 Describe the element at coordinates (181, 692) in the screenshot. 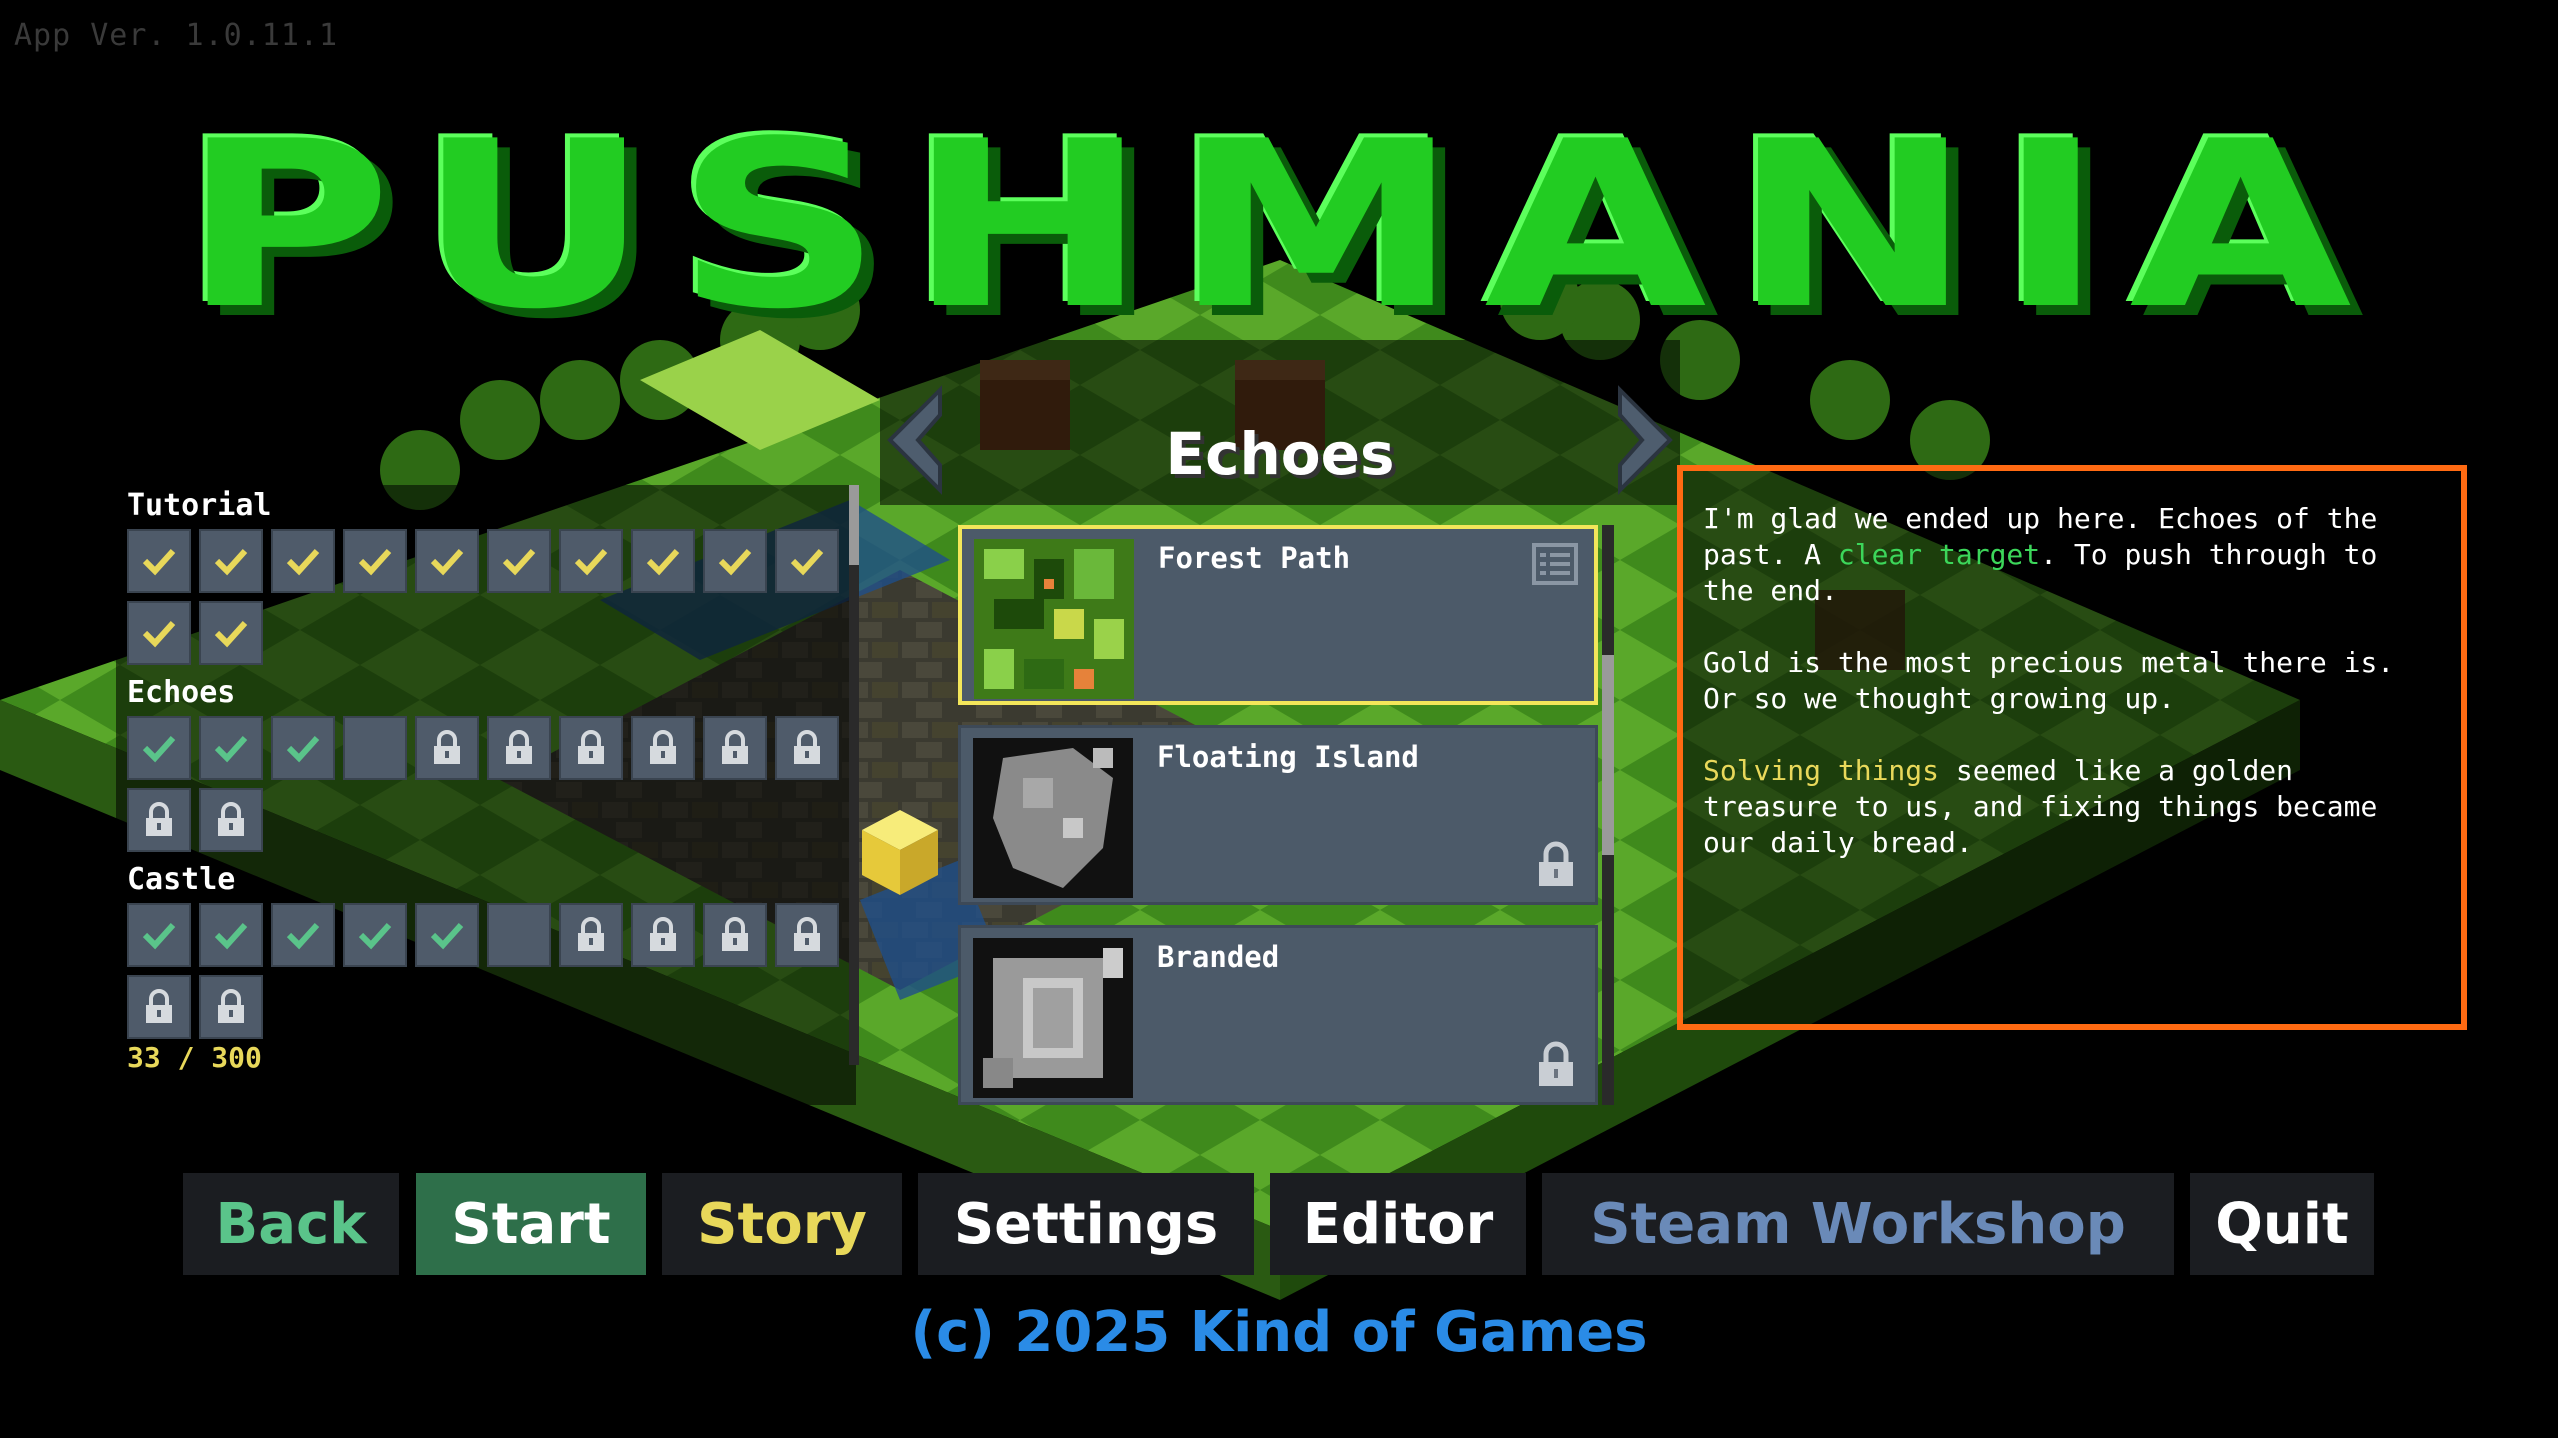

I see `progress-group-title: Echoes` at that location.